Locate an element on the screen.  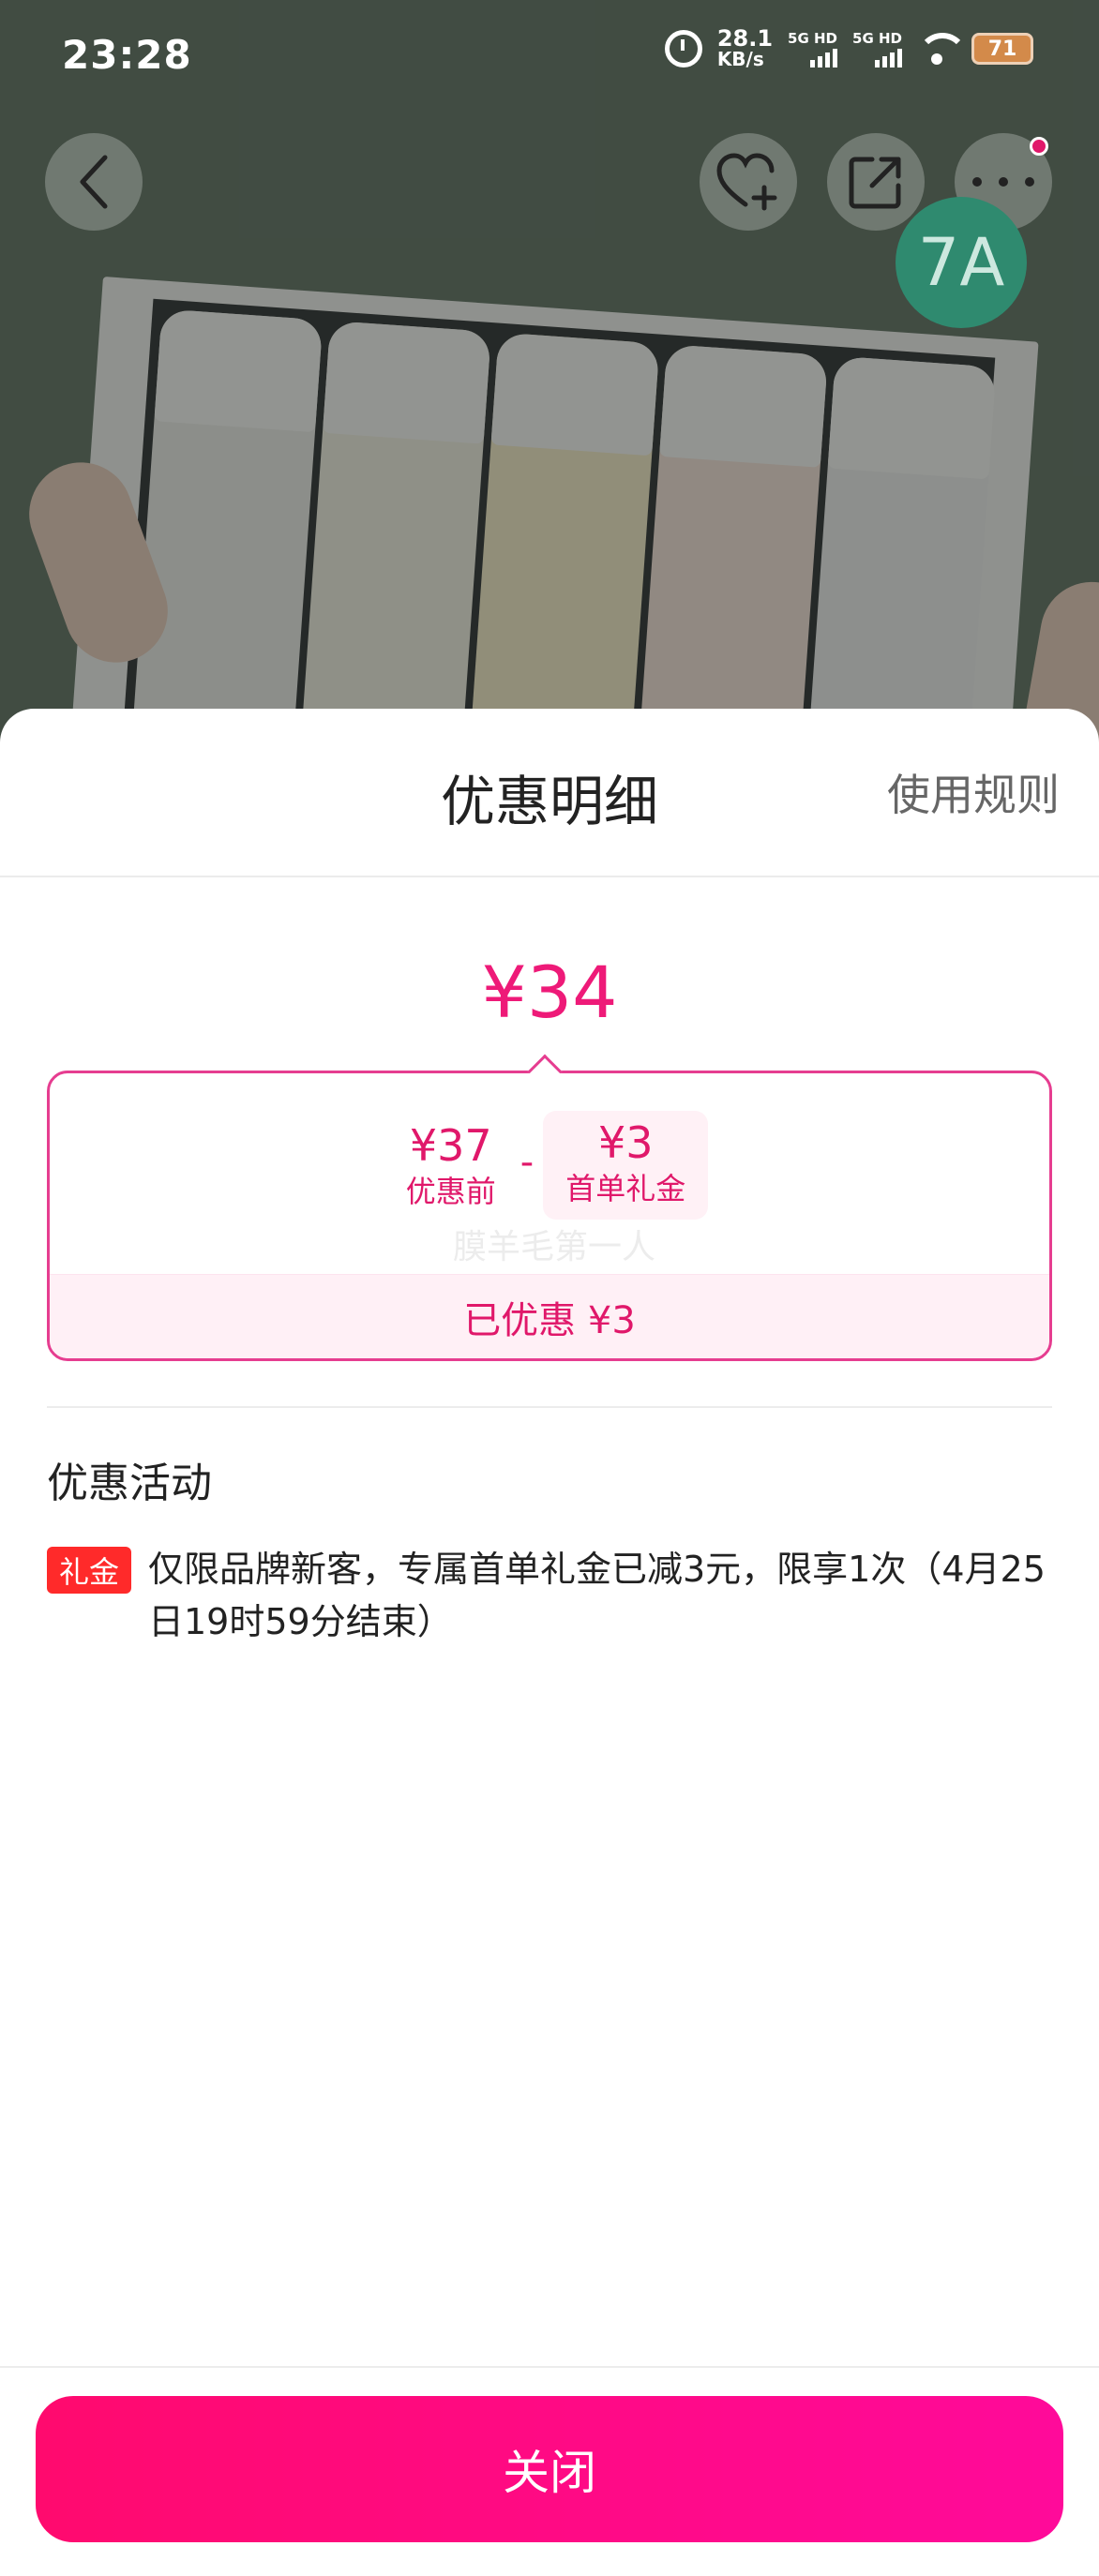
promotion-text: 仅限品牌新客，专属首单礼金已减3元，限享1次（4月25日19时59分结束） is located at coordinates (597, 1596).